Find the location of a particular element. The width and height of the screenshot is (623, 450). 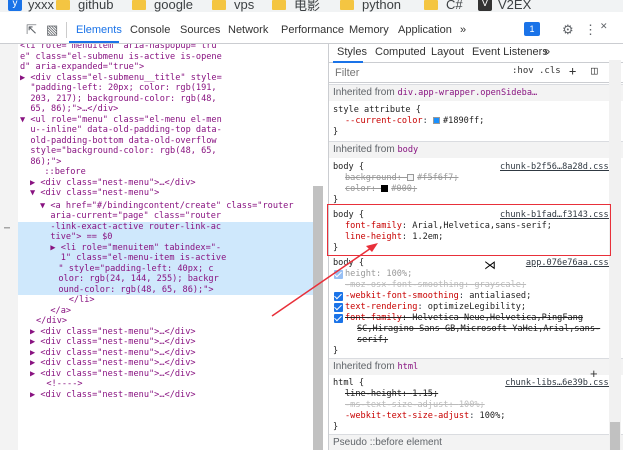

rule1-background-declaration: background: #f5f6f7; is located at coordinates (402, 178).